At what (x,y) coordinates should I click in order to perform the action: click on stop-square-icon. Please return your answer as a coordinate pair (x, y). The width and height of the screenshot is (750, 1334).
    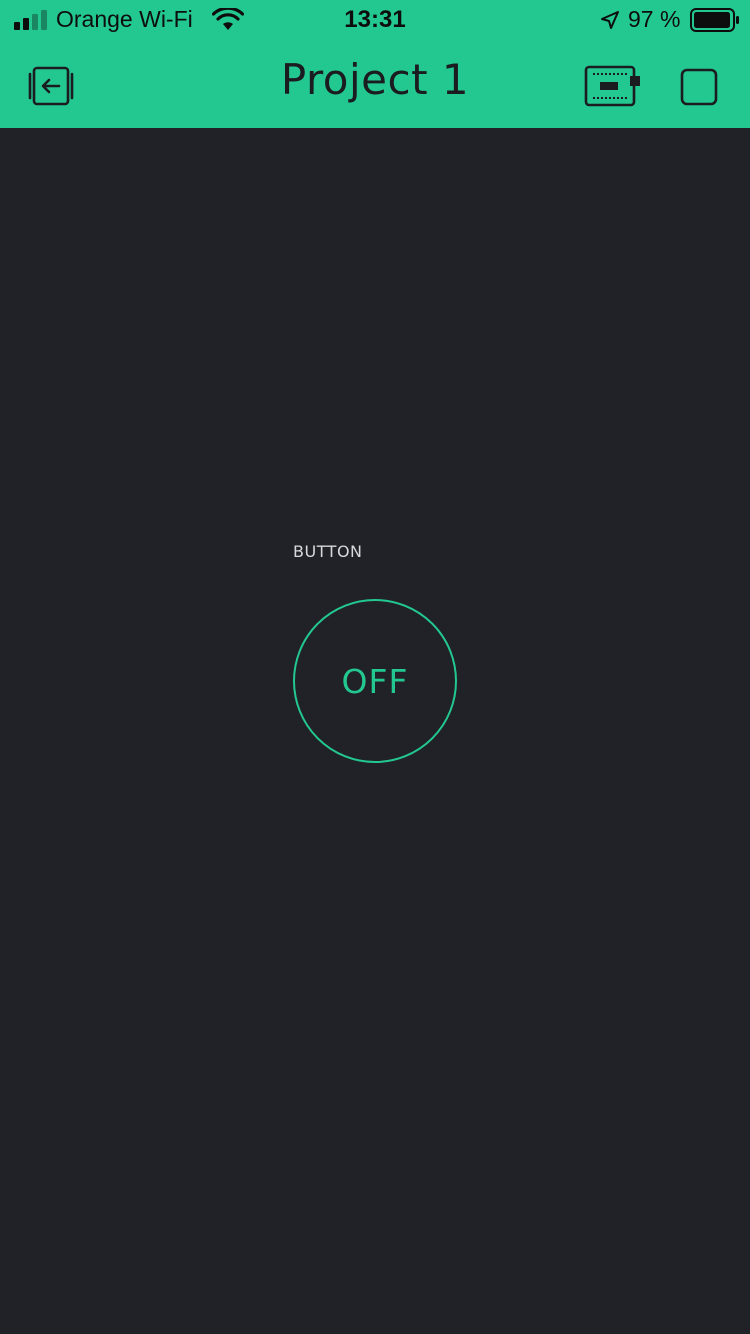
    Looking at the image, I should click on (699, 87).